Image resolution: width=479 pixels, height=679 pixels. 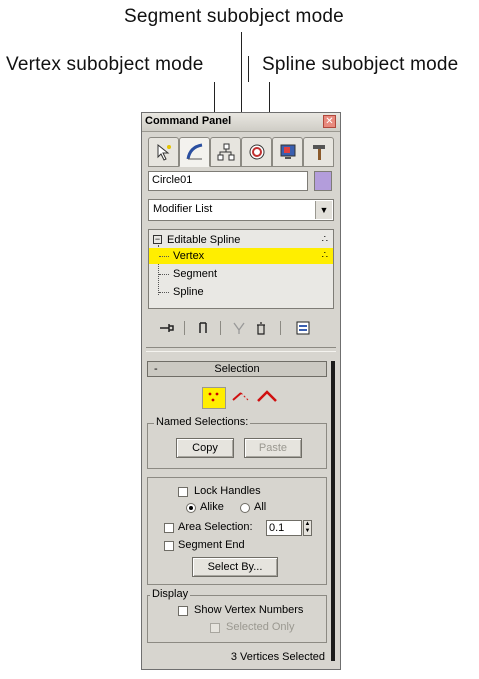 What do you see at coordinates (211, 545) in the screenshot?
I see `segment-end-label: Segment End` at bounding box center [211, 545].